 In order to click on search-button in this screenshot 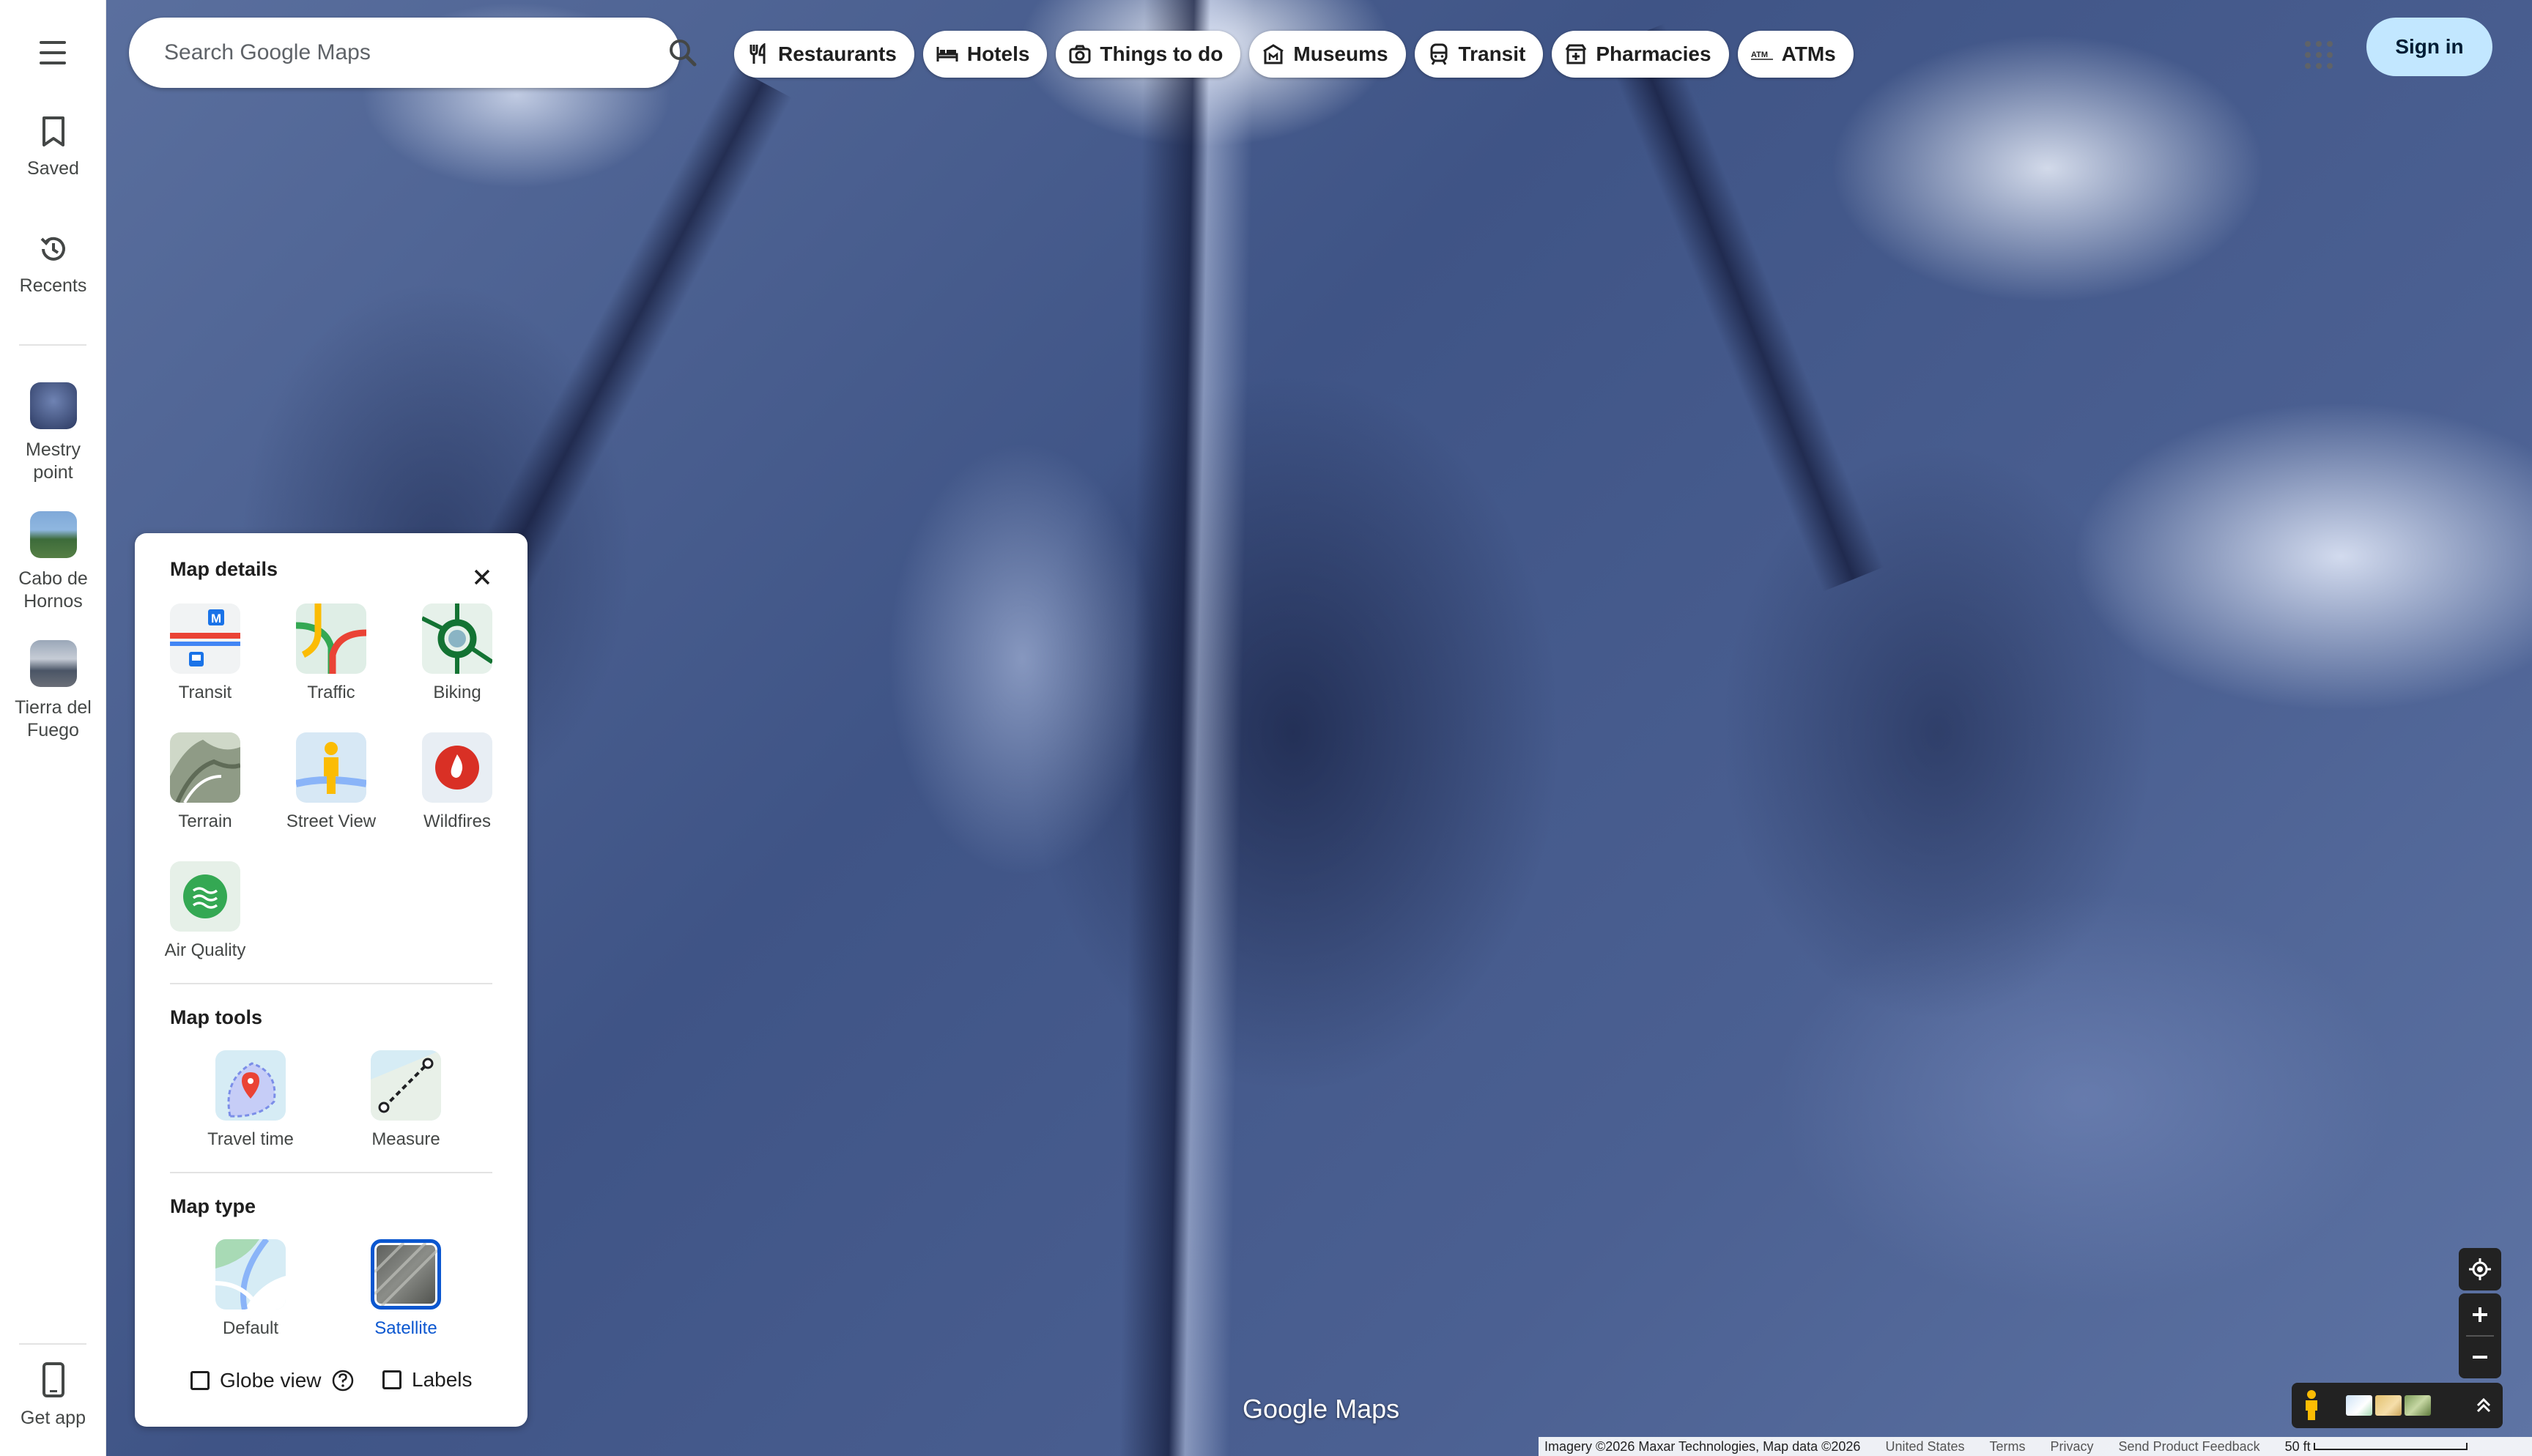, I will do `click(682, 52)`.